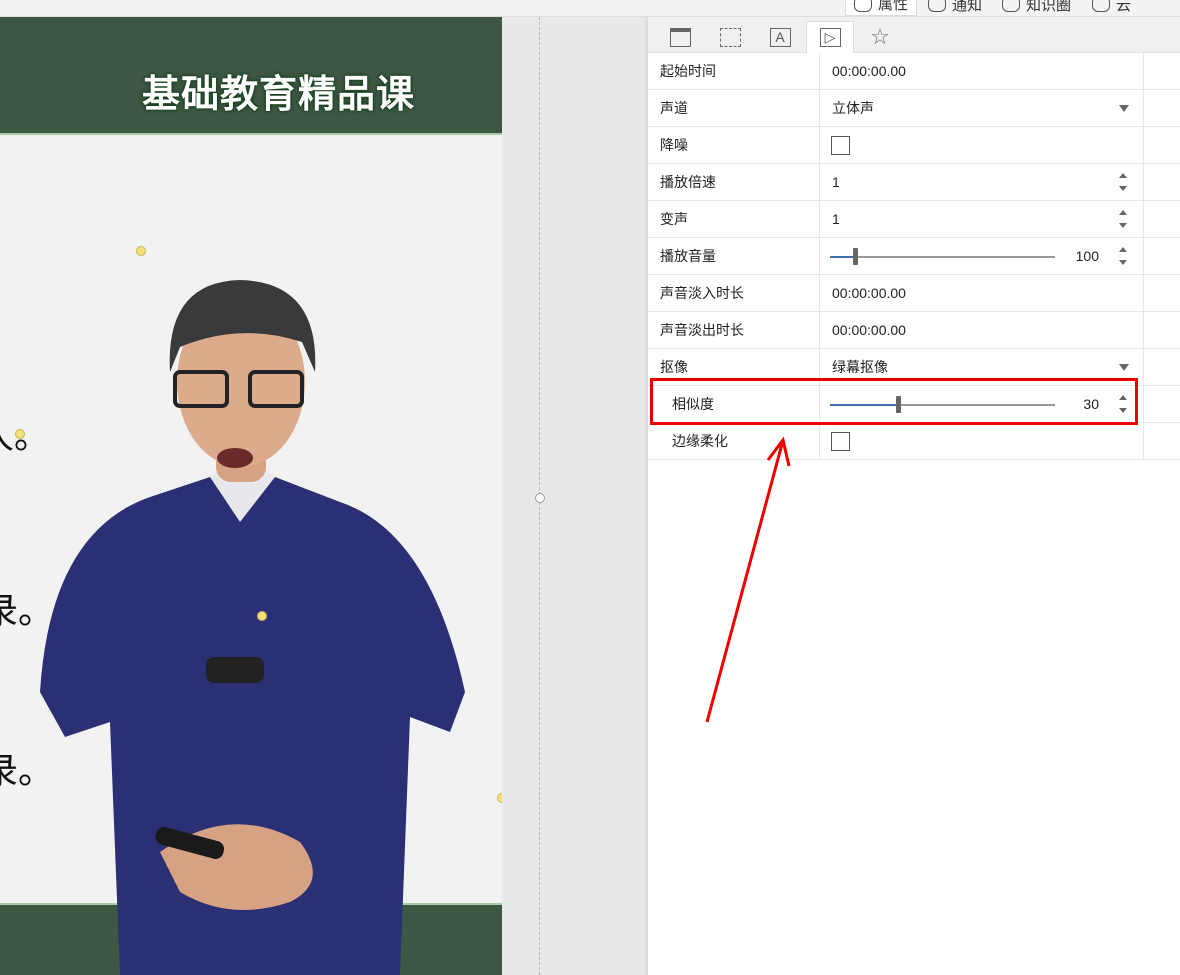 Image resolution: width=1180 pixels, height=975 pixels. I want to click on tab-label: 知识圈, so click(1049, 7).